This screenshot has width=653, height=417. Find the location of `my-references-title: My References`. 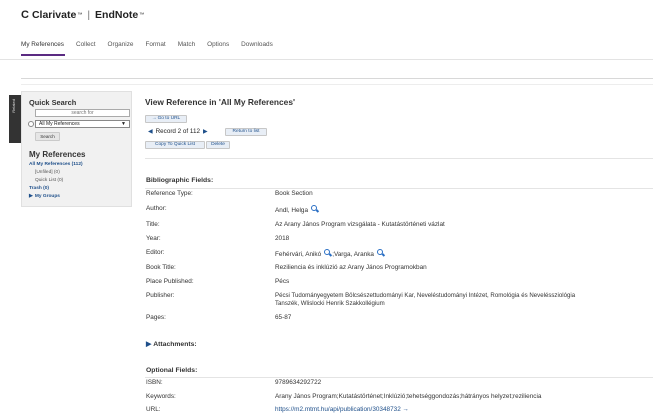

my-references-title: My References is located at coordinates (57, 154).